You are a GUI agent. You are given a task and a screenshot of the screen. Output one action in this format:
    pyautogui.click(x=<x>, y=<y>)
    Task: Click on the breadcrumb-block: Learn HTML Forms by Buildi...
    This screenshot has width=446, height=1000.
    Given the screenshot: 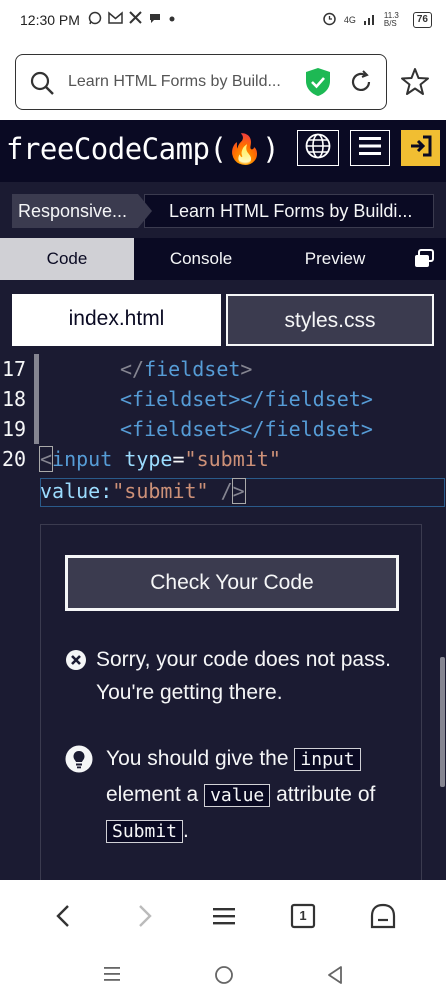 What is the action you would take?
    pyautogui.click(x=289, y=211)
    